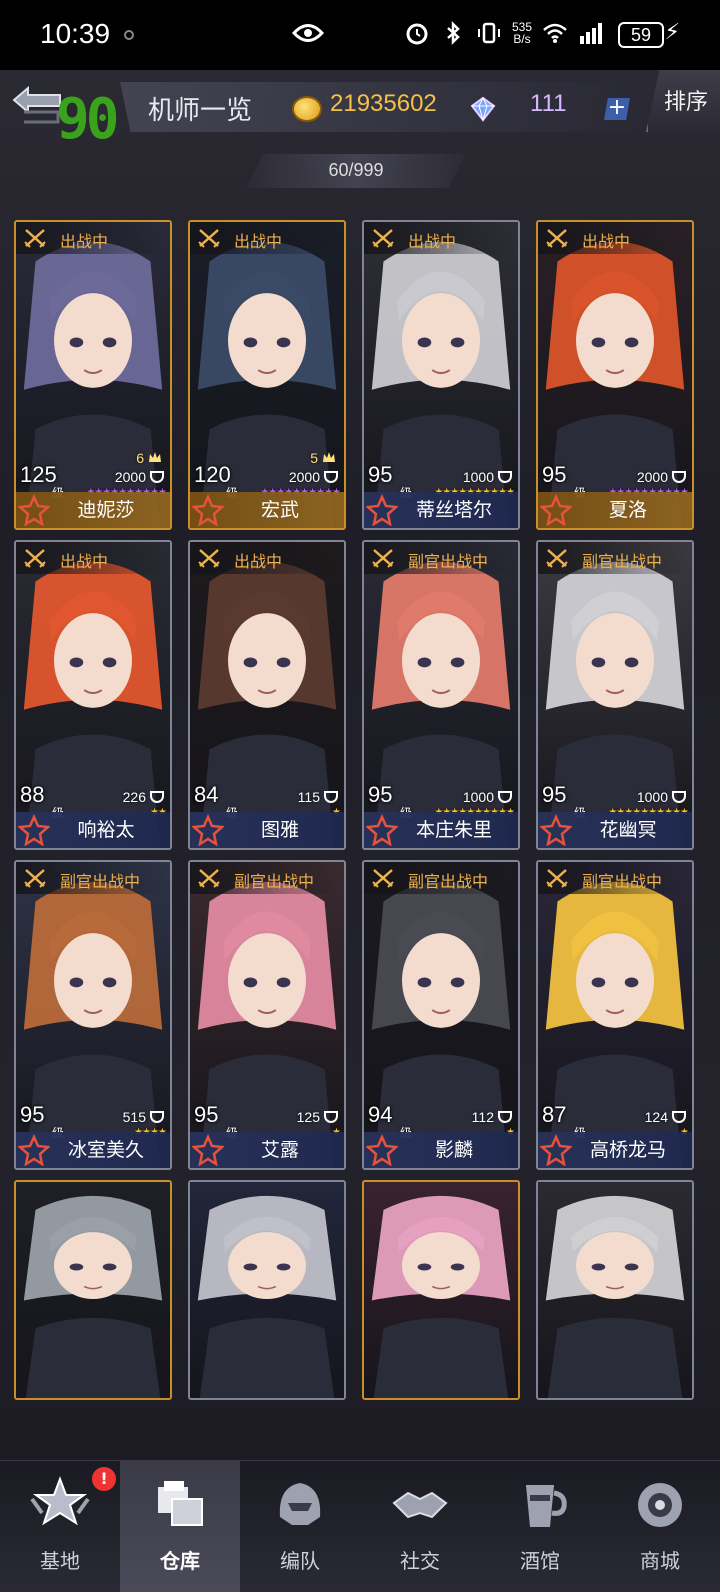 Image resolution: width=720 pixels, height=1592 pixels. What do you see at coordinates (417, 34) in the screenshot?
I see `alarm-icon` at bounding box center [417, 34].